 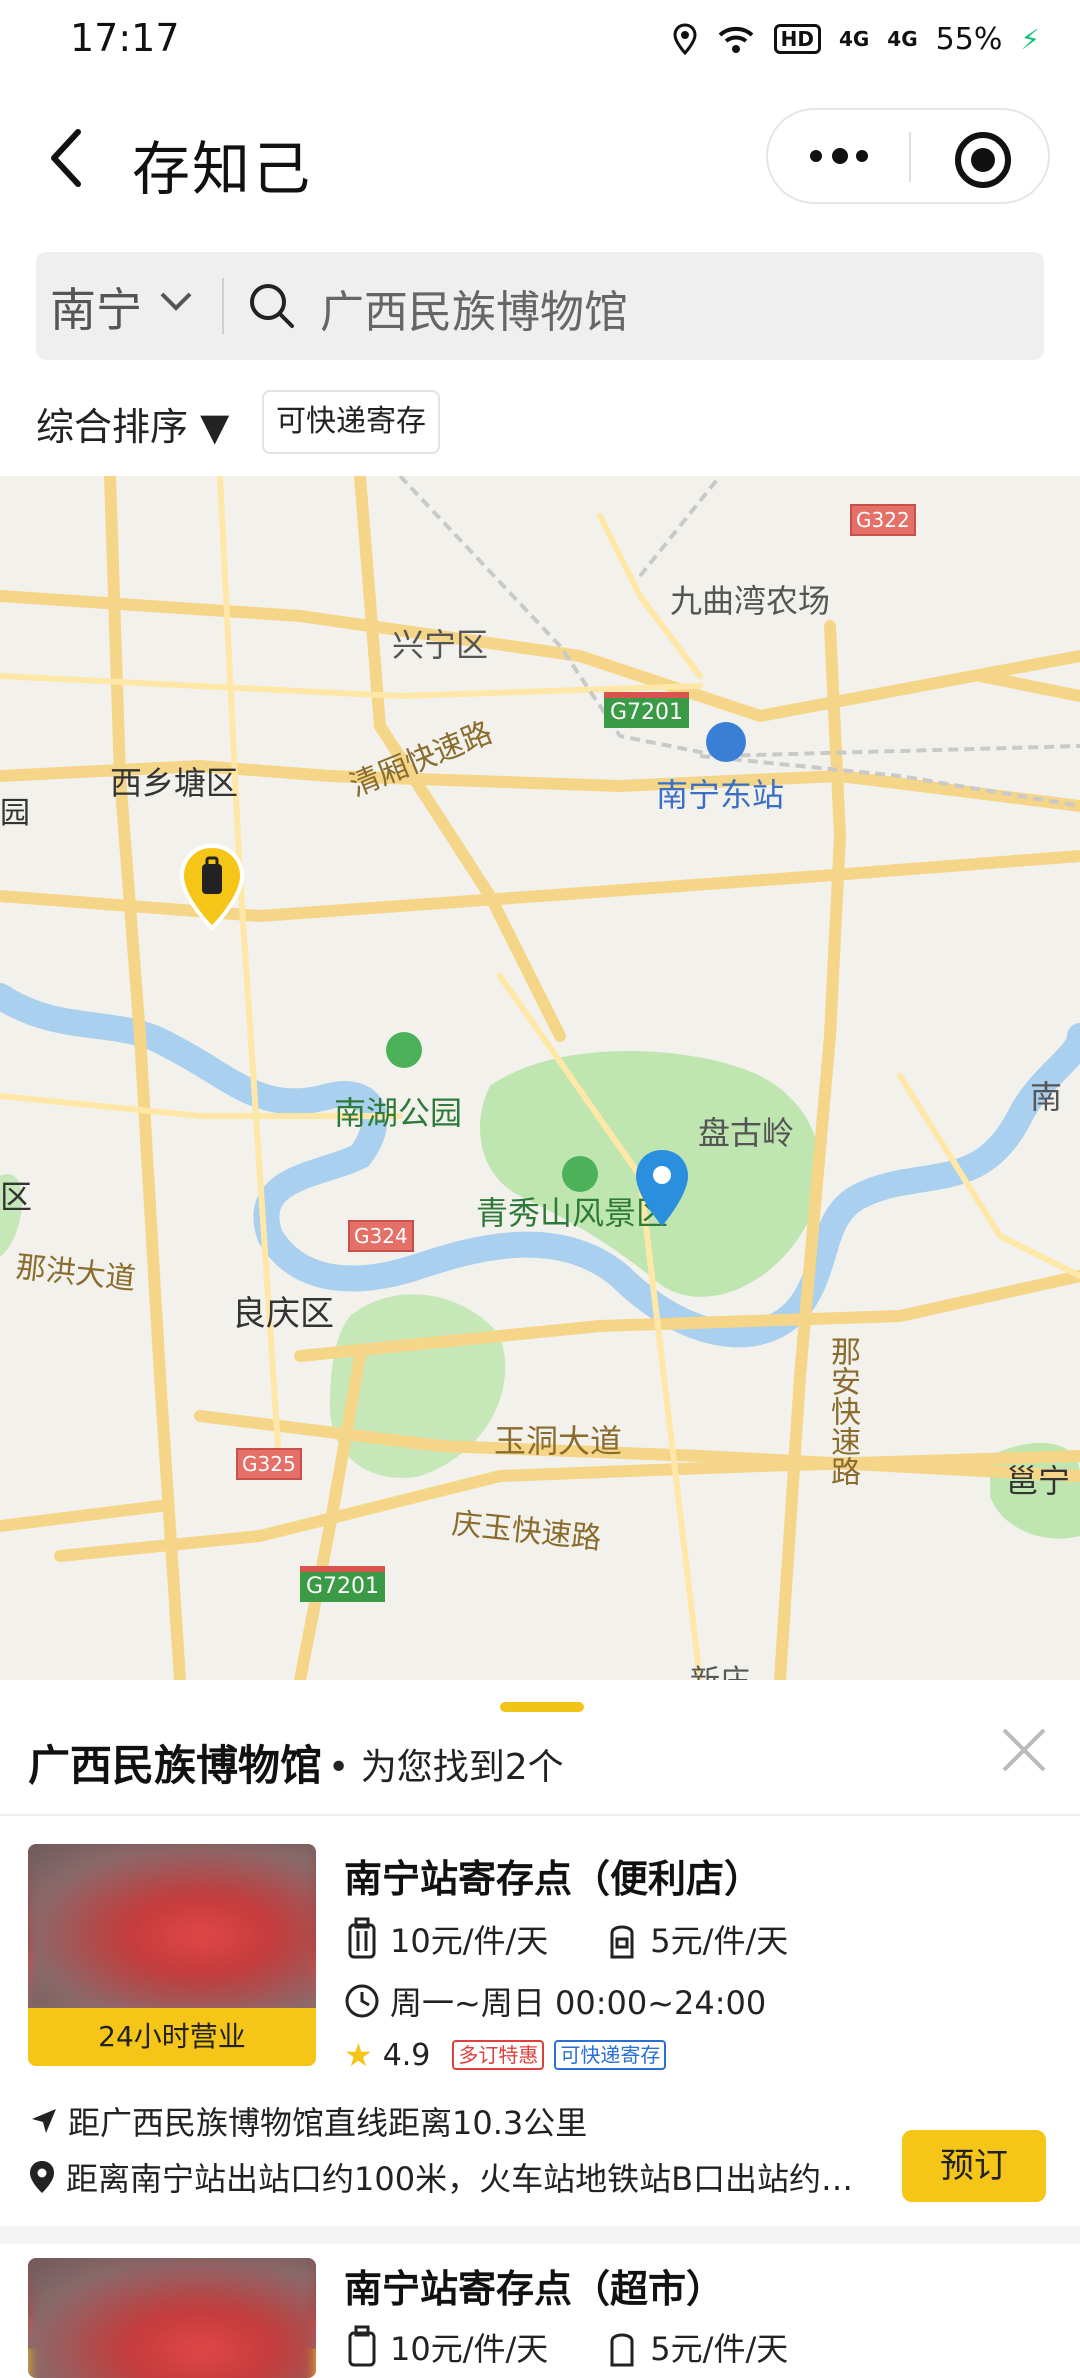 I want to click on target-dot, so click(x=983, y=160).